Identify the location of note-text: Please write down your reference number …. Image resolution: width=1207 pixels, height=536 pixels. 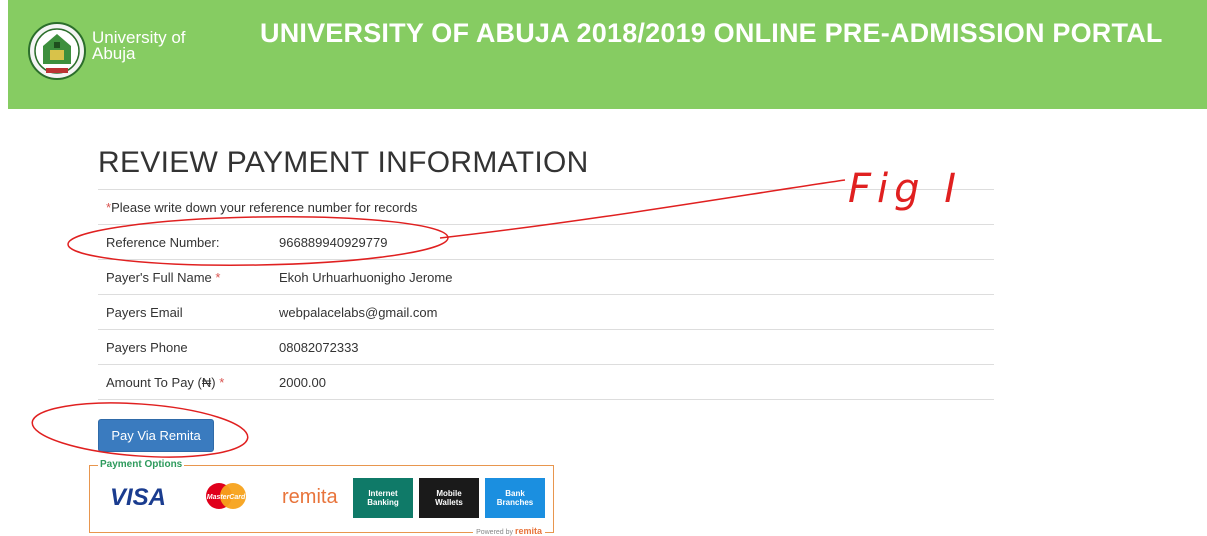
(264, 207).